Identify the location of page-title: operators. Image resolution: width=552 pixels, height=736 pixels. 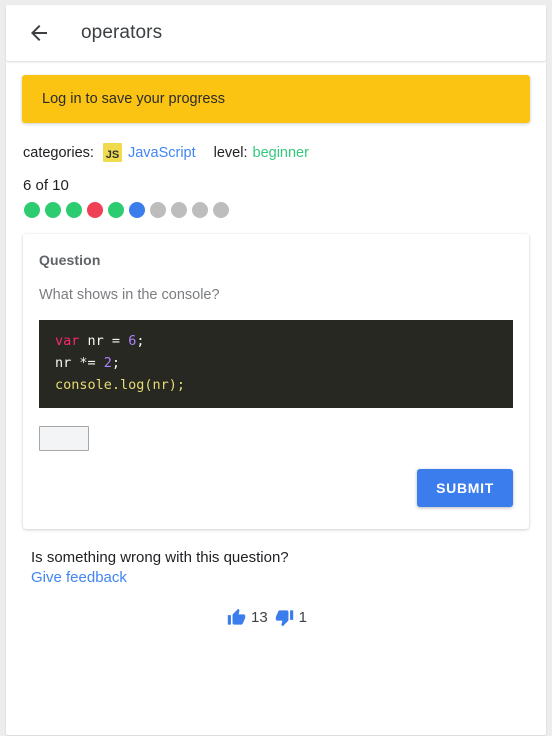
(122, 32).